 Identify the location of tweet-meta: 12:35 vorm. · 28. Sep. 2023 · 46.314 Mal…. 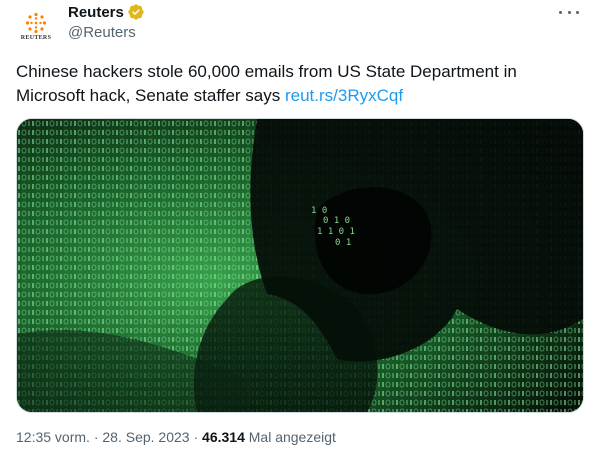
(176, 437).